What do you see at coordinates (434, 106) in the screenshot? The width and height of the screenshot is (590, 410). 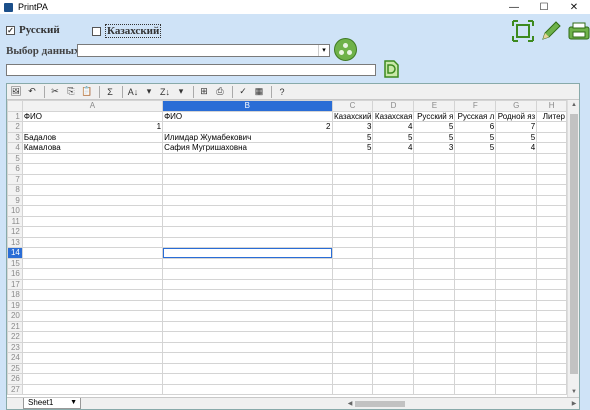 I see `column-header: E` at bounding box center [434, 106].